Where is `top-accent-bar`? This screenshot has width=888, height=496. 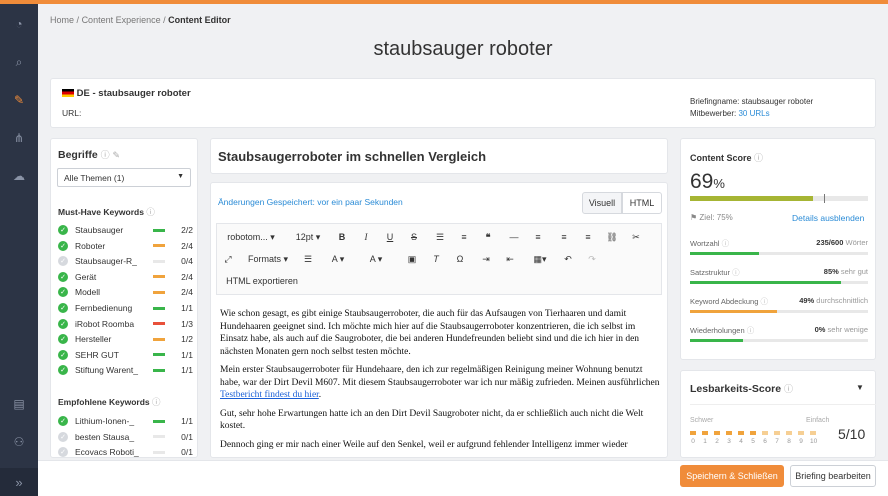 top-accent-bar is located at coordinates (444, 2).